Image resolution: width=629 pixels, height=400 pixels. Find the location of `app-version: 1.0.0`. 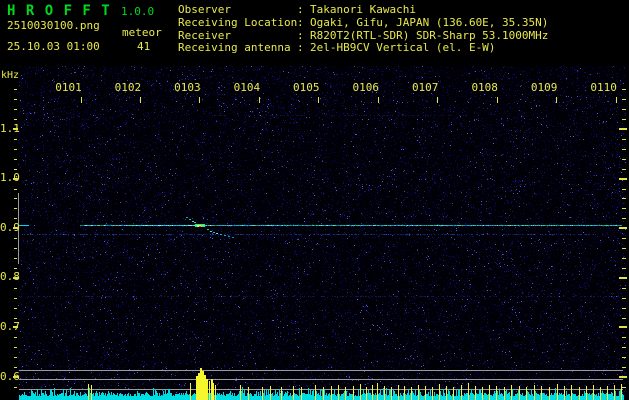

app-version: 1.0.0 is located at coordinates (138, 11).